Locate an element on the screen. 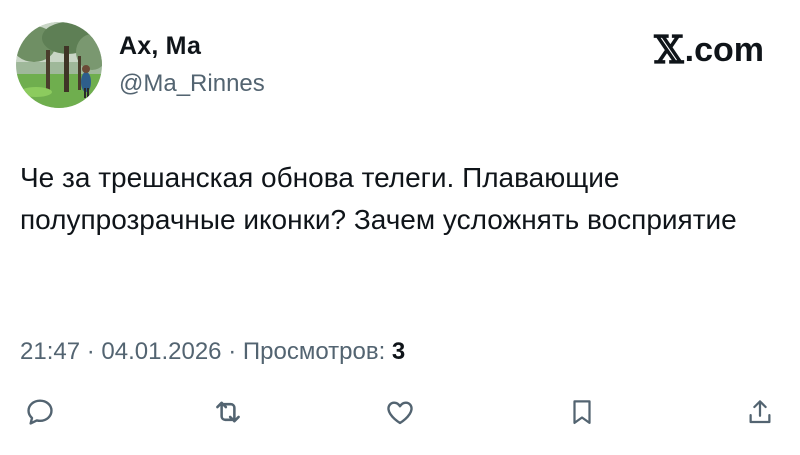 The image size is (800, 455). bookmark-button is located at coordinates (582, 412).